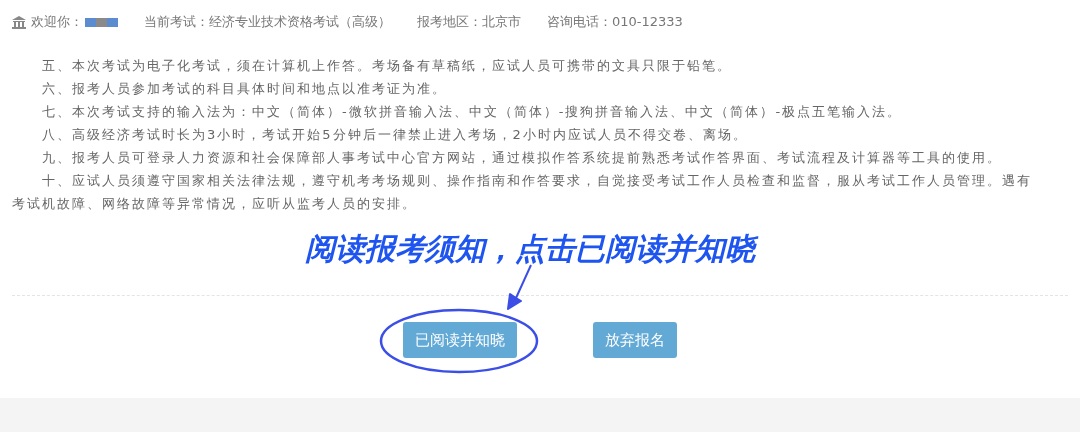  What do you see at coordinates (469, 22) in the screenshot?
I see `header-info: 报考地区：北京市` at bounding box center [469, 22].